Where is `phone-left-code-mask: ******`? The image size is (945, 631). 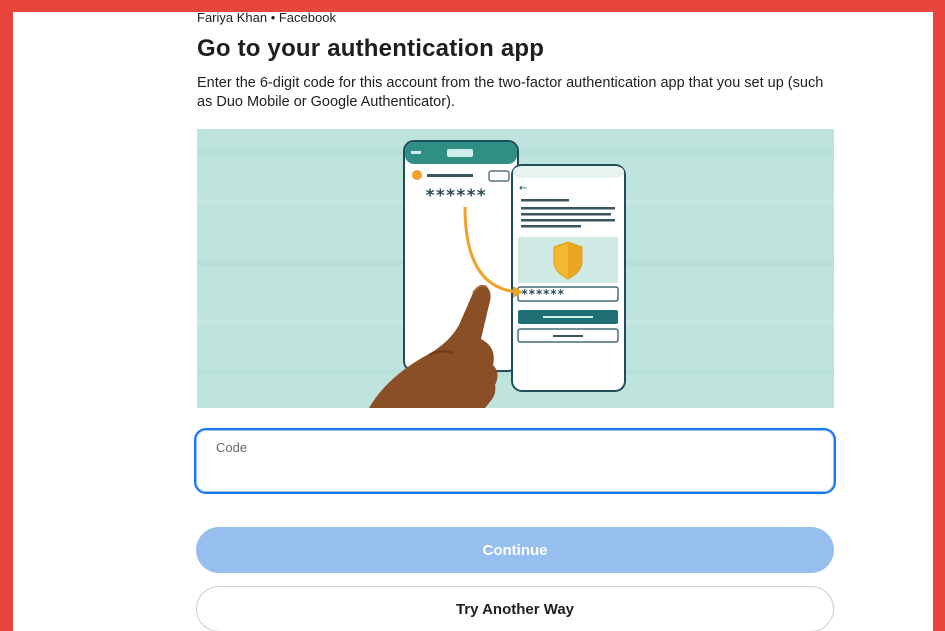 phone-left-code-mask: ****** is located at coordinates (455, 196).